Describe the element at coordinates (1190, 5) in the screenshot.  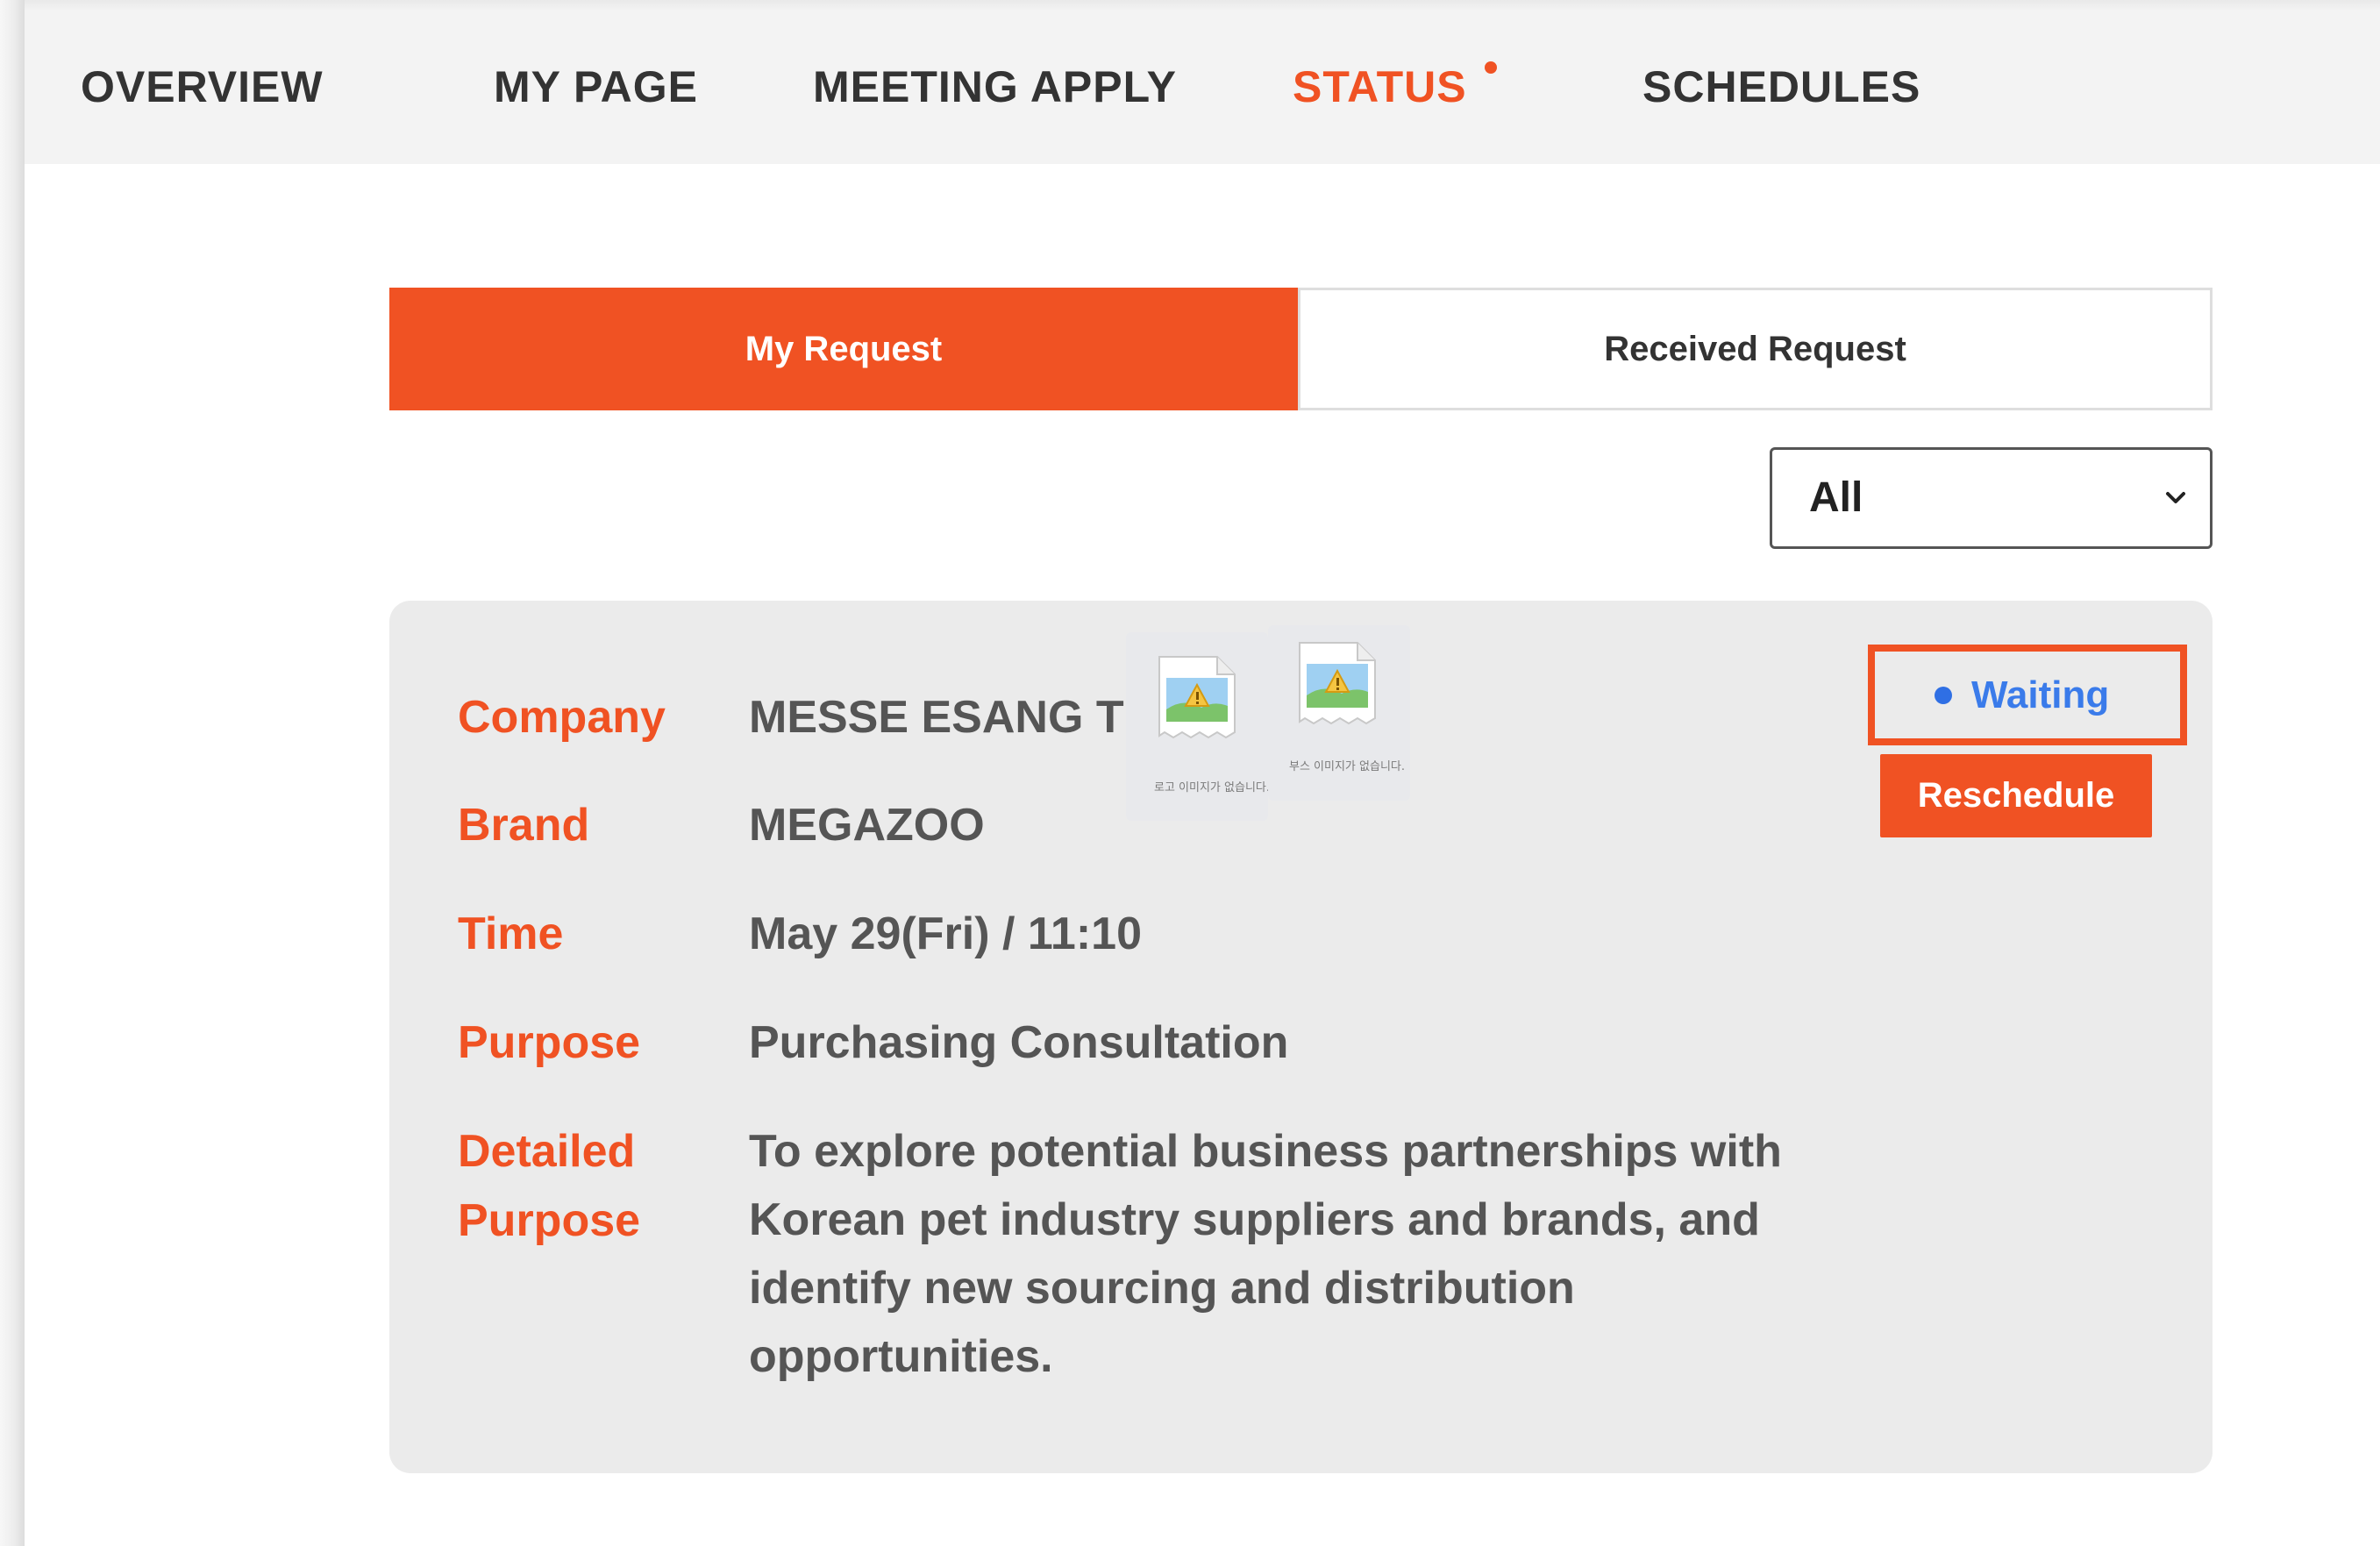
I see `window-top-edge` at that location.